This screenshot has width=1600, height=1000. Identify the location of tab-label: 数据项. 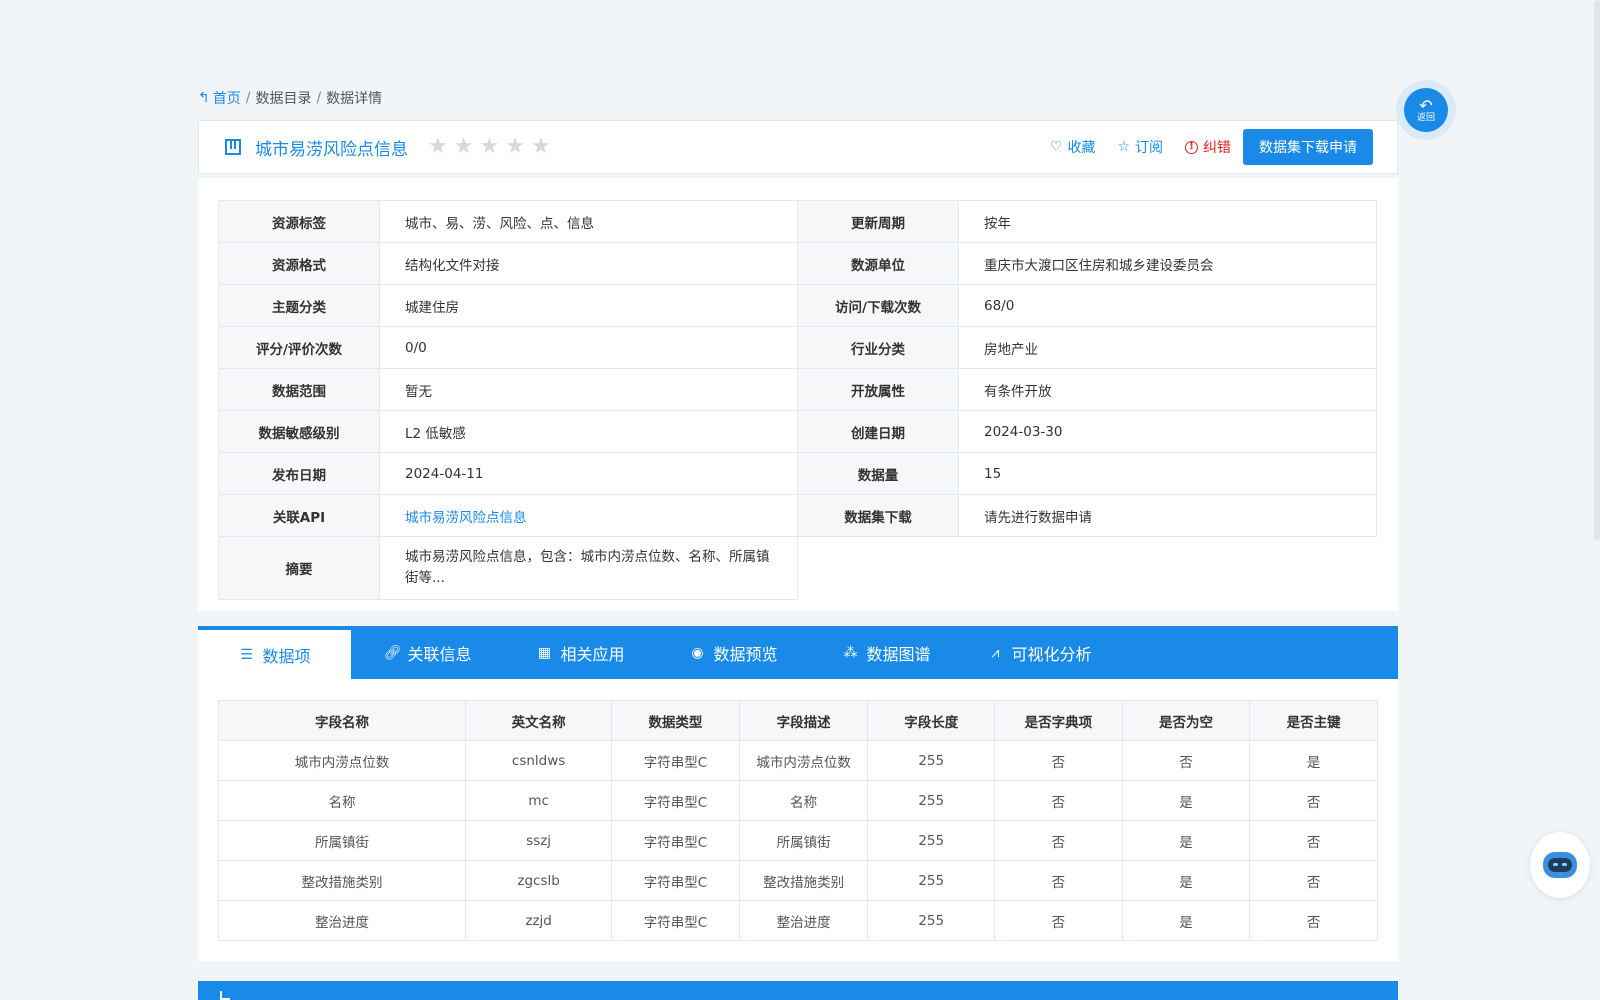
(286, 656).